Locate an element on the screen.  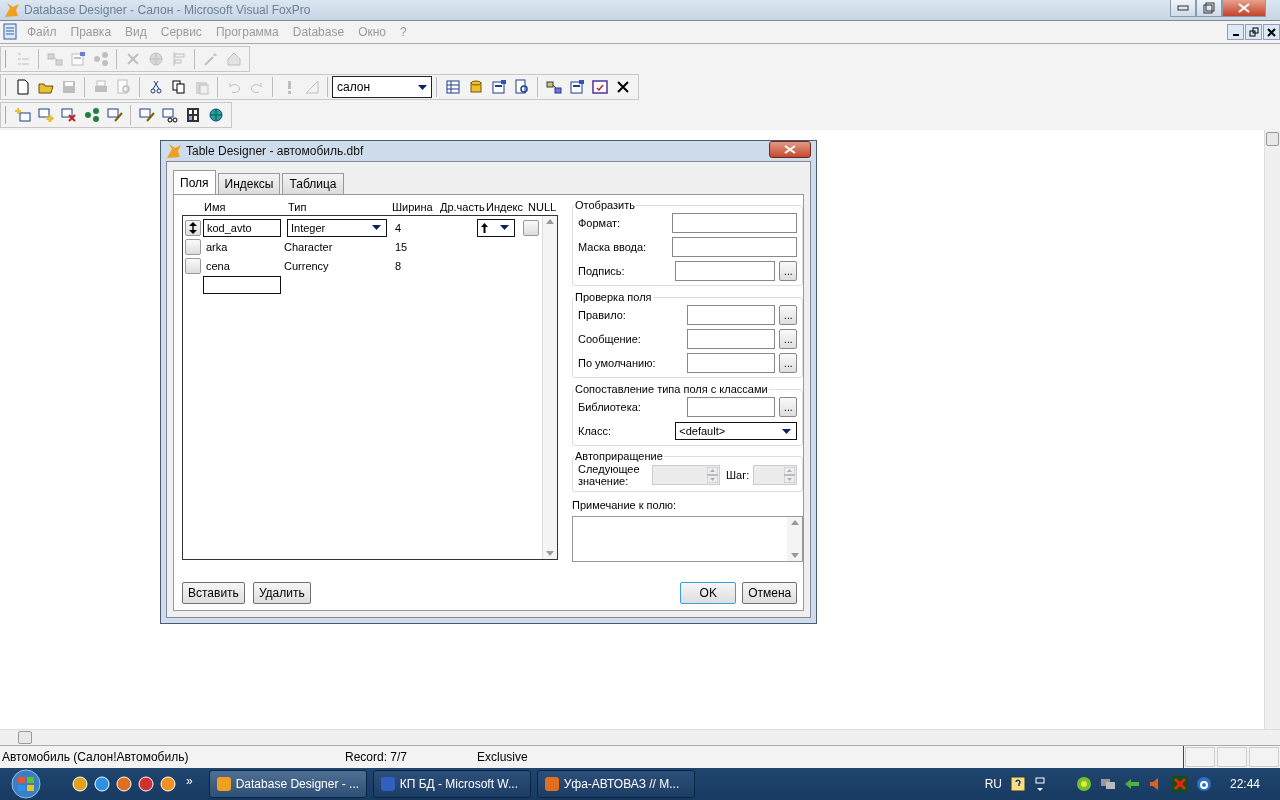
class-dropdown: <default> is located at coordinates (736, 431).